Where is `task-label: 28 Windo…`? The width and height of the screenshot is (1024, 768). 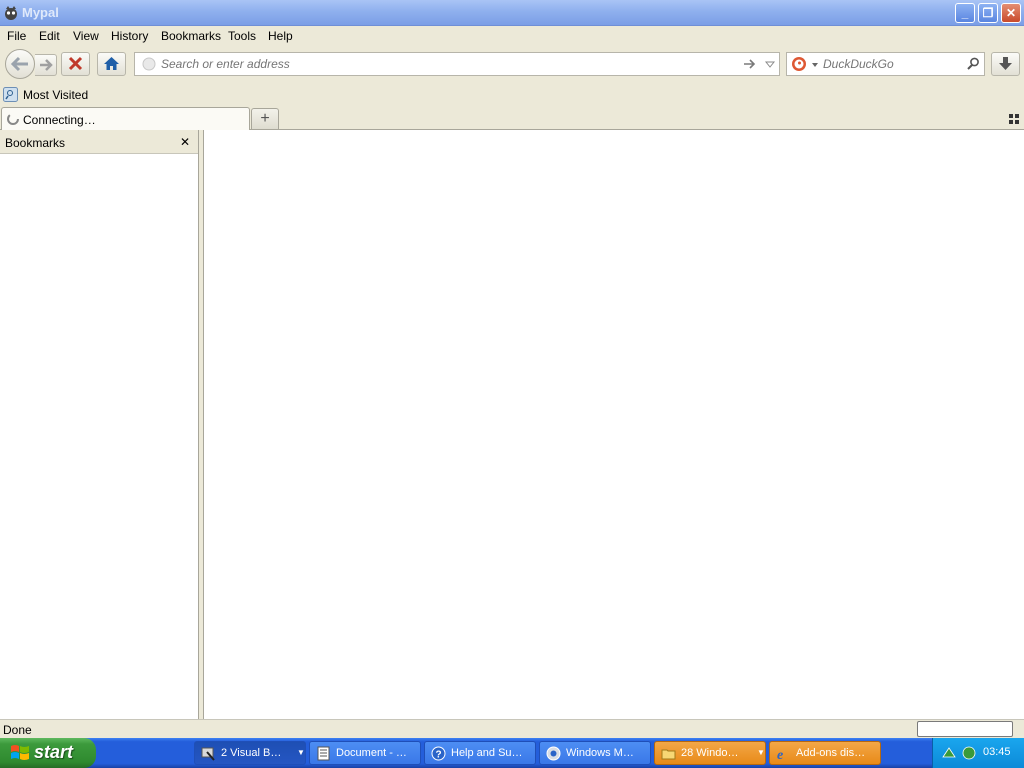
task-label: 28 Windo… is located at coordinates (710, 753).